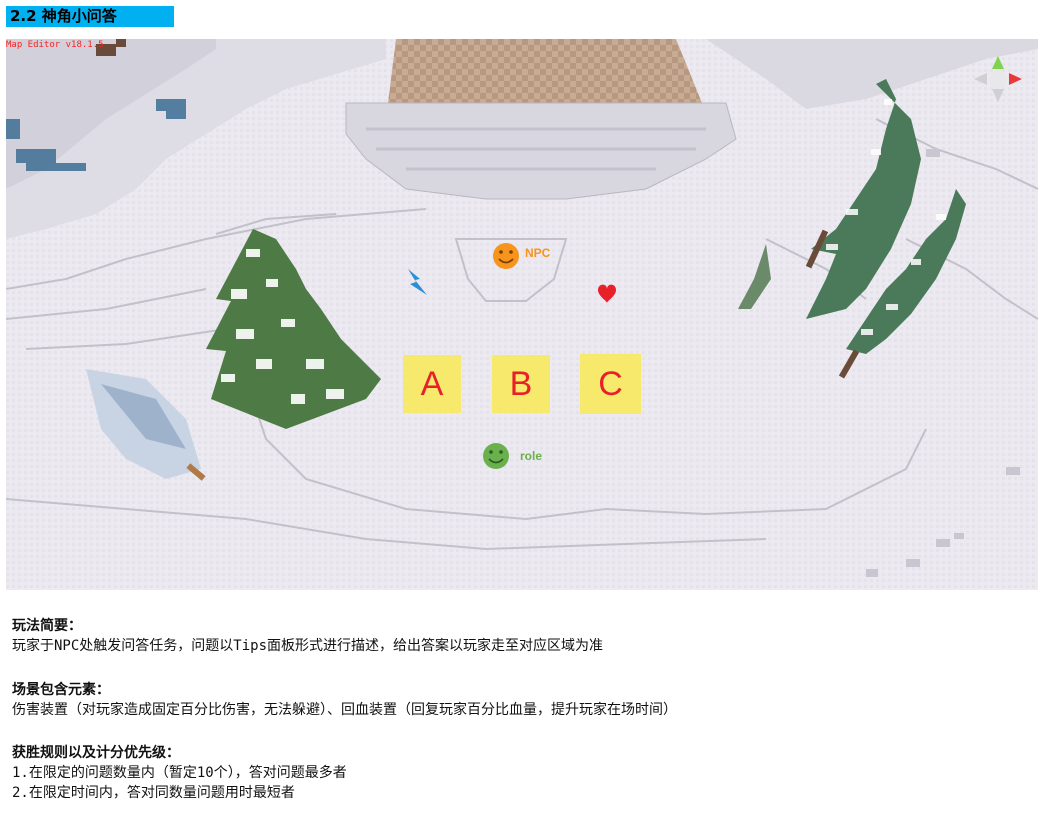 This screenshot has width=1049, height=817. I want to click on rules-title: 获胜规则以及计分优先级：, so click(96, 753).